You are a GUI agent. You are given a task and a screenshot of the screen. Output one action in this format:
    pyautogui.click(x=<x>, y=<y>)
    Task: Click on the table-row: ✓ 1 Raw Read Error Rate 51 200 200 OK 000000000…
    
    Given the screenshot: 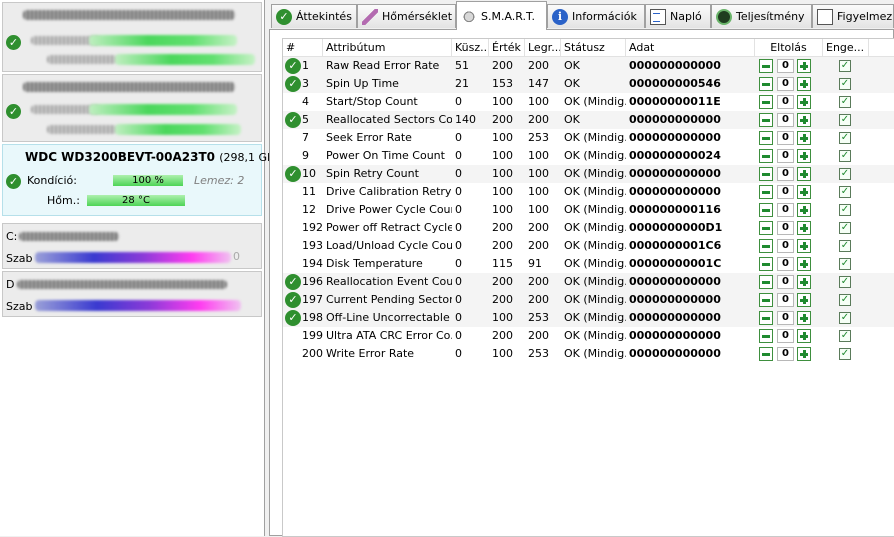 What is the action you would take?
    pyautogui.click(x=588, y=66)
    